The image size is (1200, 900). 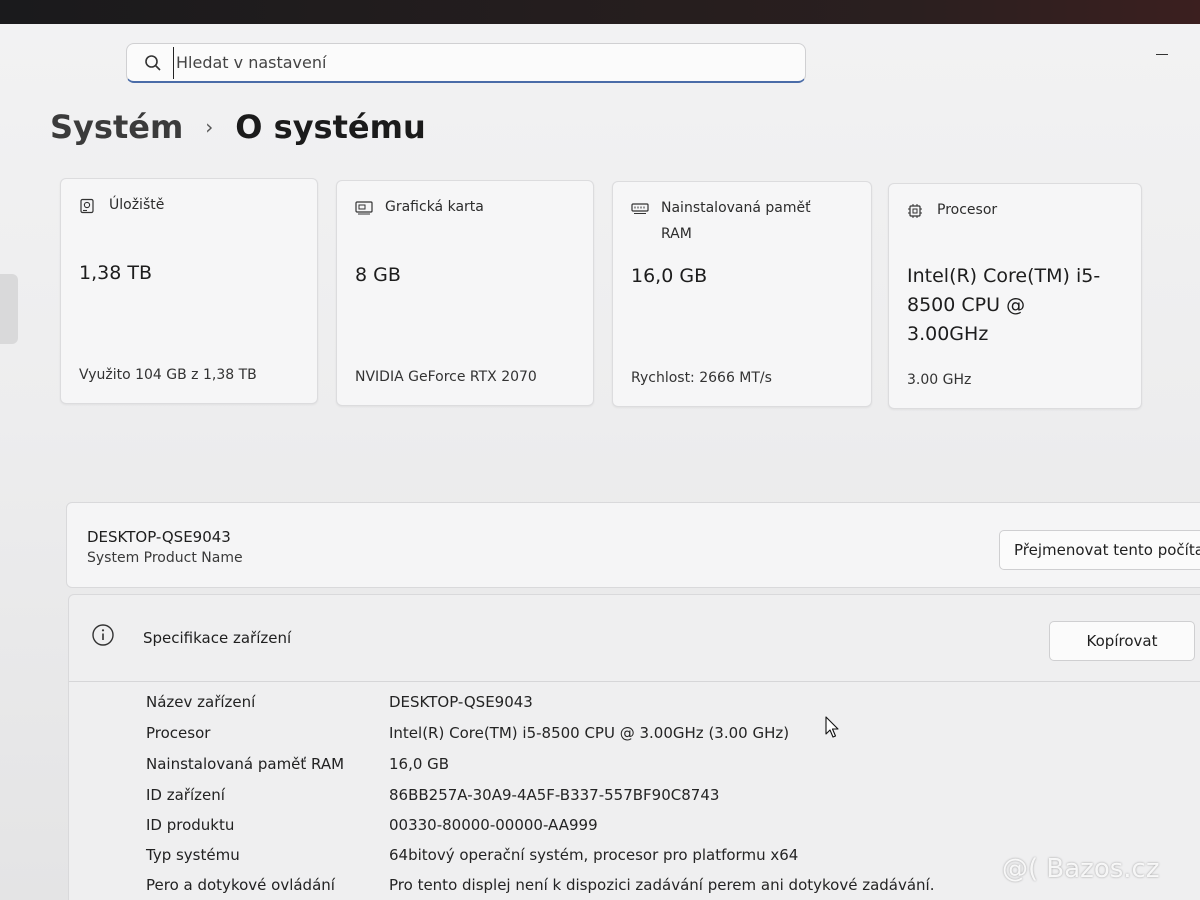 I want to click on spec-value: 00330-80000-00000-AA999, so click(x=493, y=825).